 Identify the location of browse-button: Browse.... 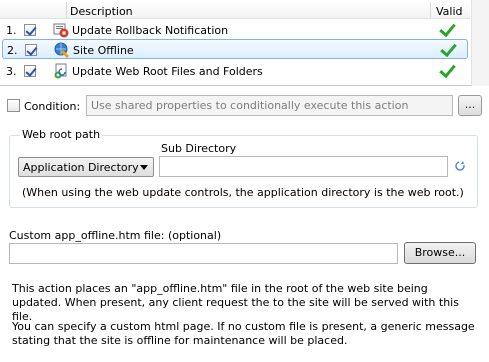
(440, 253).